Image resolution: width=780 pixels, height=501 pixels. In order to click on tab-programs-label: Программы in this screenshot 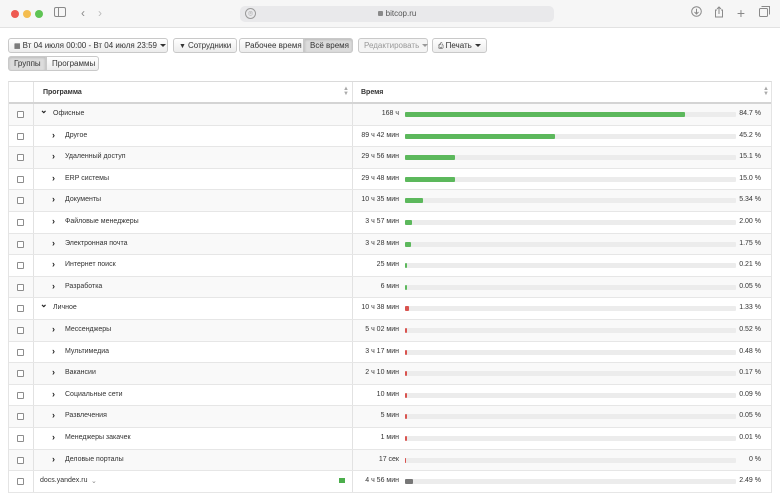, I will do `click(74, 63)`.